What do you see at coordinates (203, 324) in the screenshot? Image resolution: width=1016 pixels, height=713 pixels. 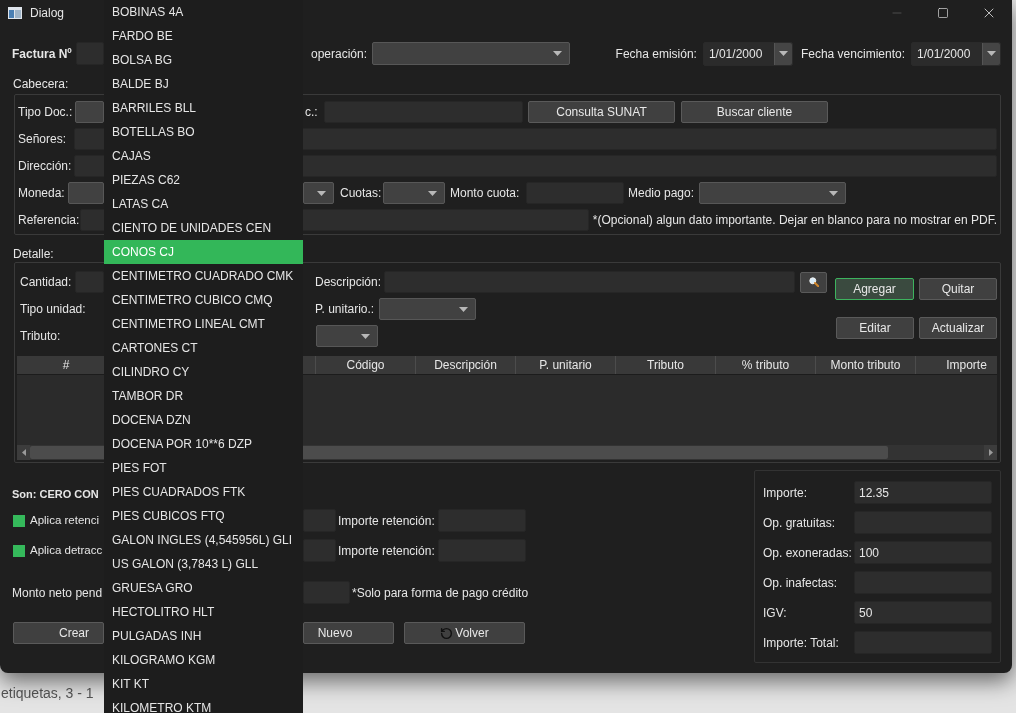 I see `dropdown-option: CENTIMETRO LINEAL CMT` at bounding box center [203, 324].